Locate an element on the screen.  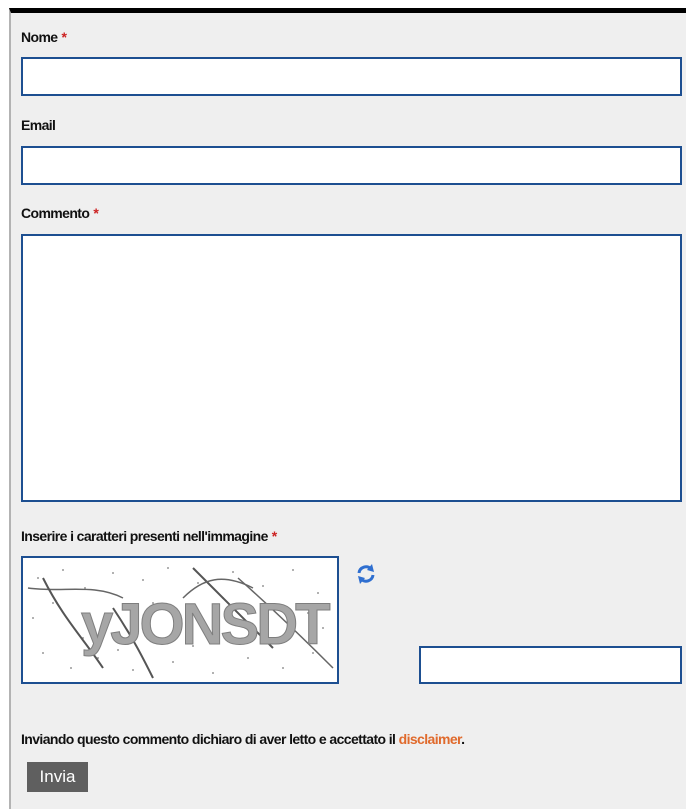
disclaimer-link: disclaimer is located at coordinates (430, 739).